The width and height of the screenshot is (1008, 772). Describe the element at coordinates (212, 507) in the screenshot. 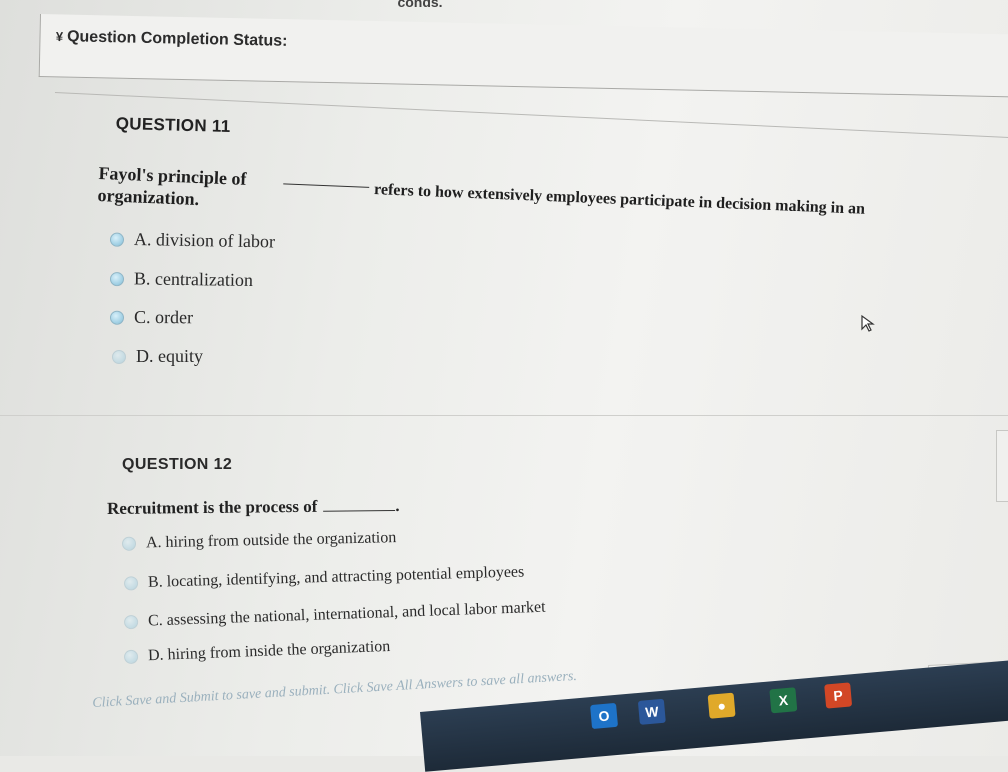

I see `question-12-stem: Recruitment is the process of` at that location.